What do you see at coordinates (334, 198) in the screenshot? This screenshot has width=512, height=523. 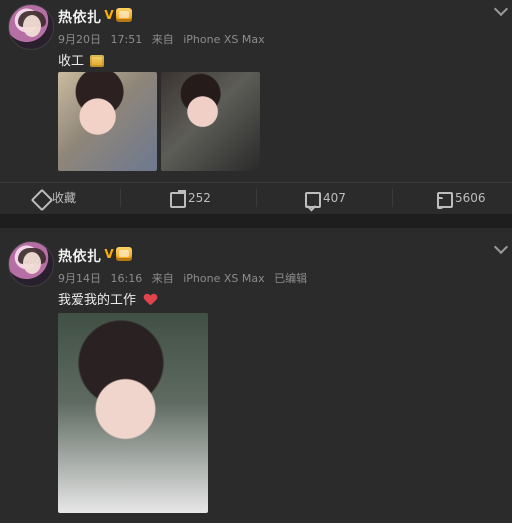 I see `comment-count: 407` at bounding box center [334, 198].